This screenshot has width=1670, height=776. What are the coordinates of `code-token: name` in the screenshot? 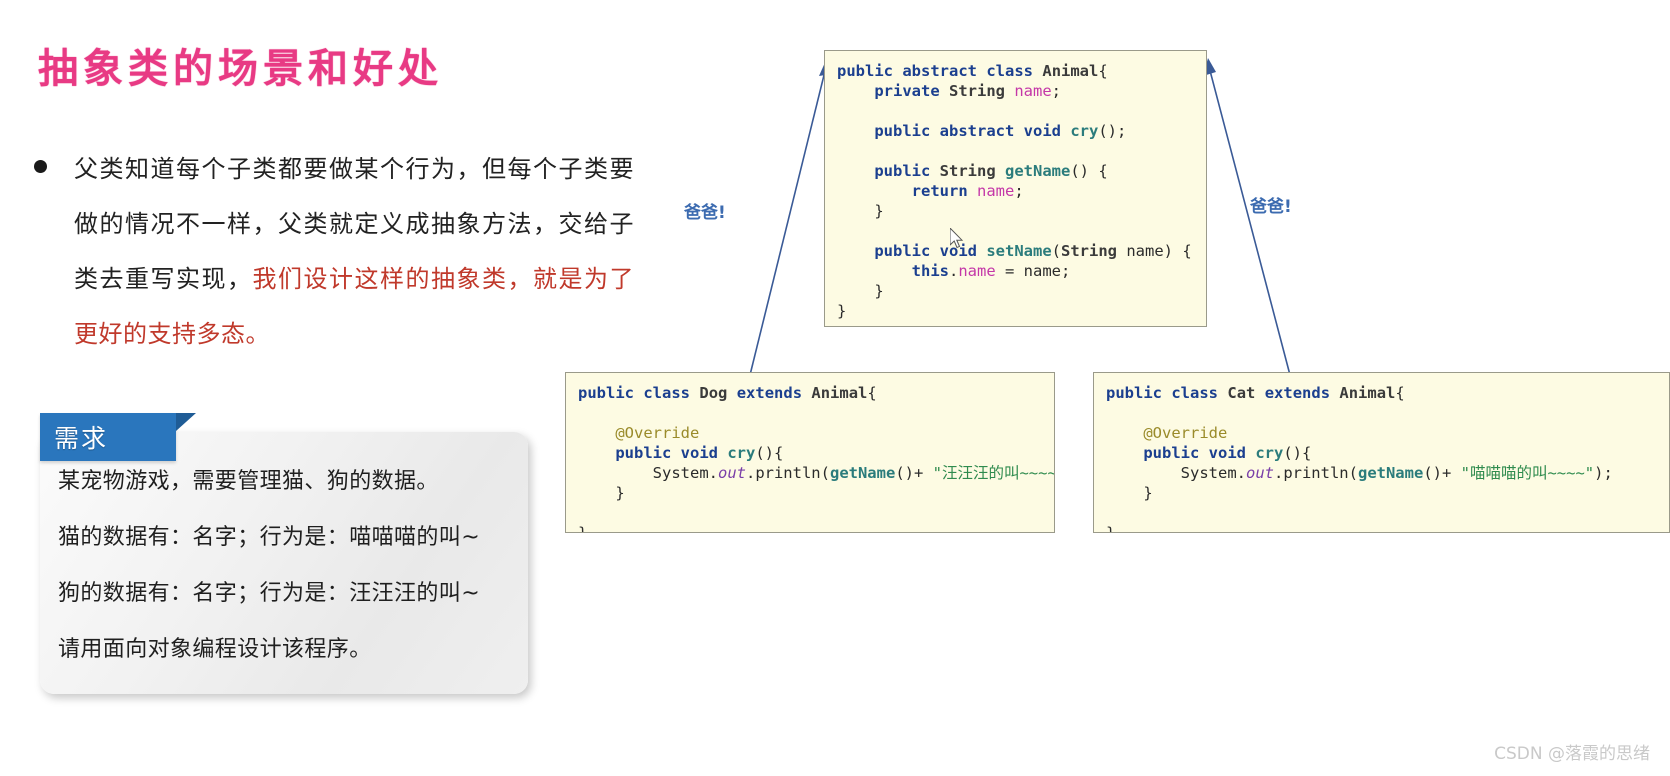 It's located at (977, 271).